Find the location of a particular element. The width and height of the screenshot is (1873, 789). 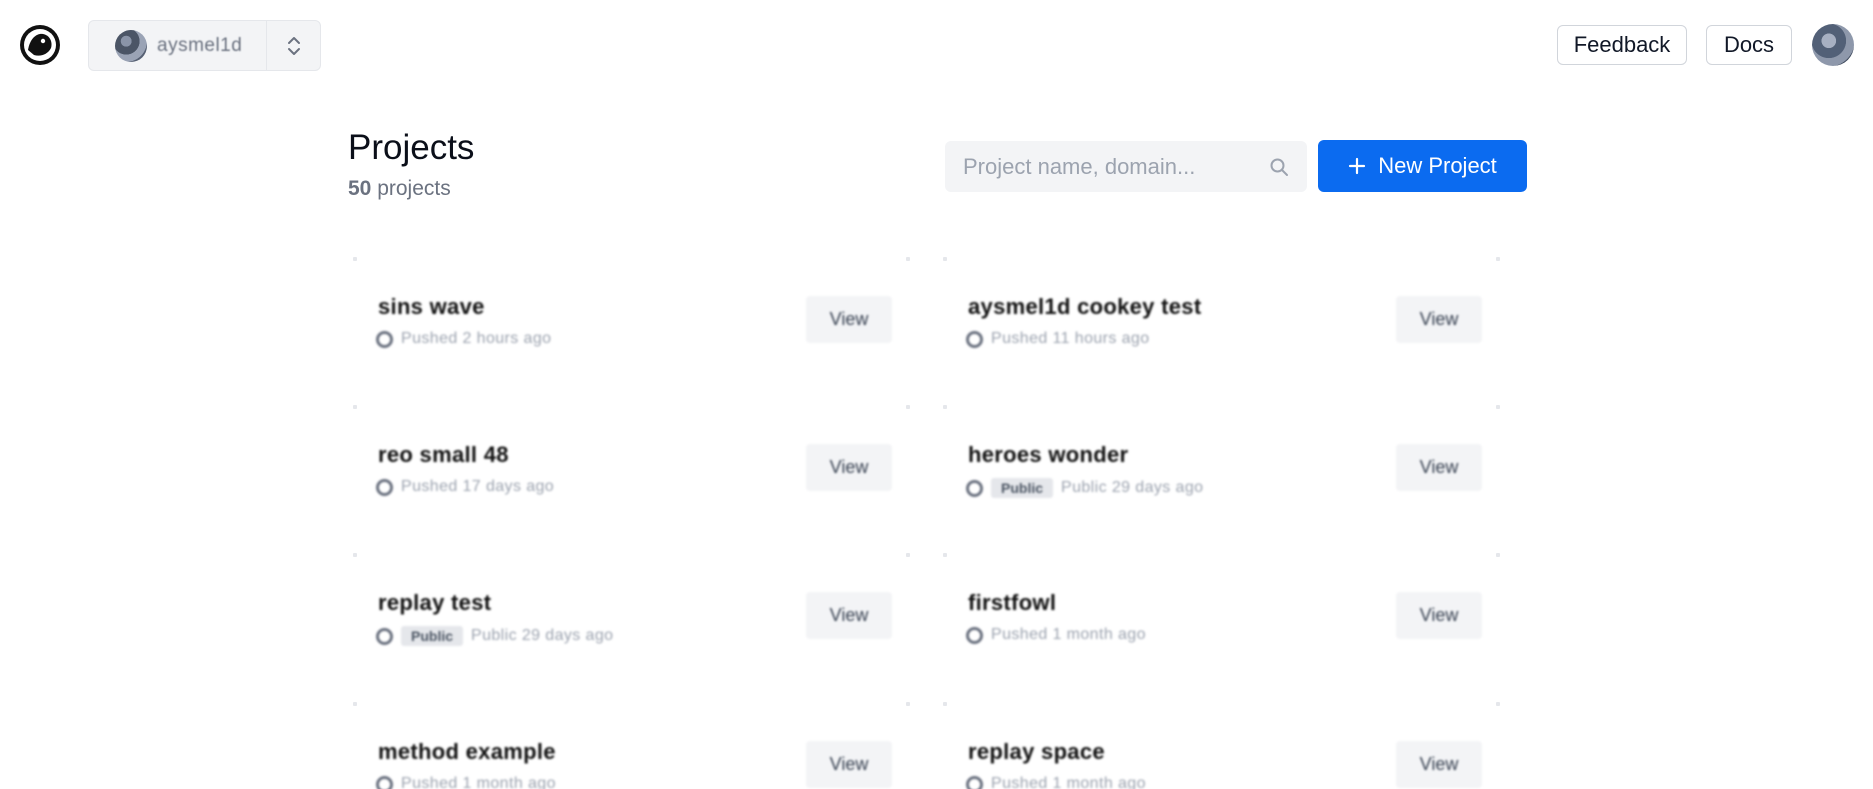

new-project-label: New Project is located at coordinates (1437, 165).